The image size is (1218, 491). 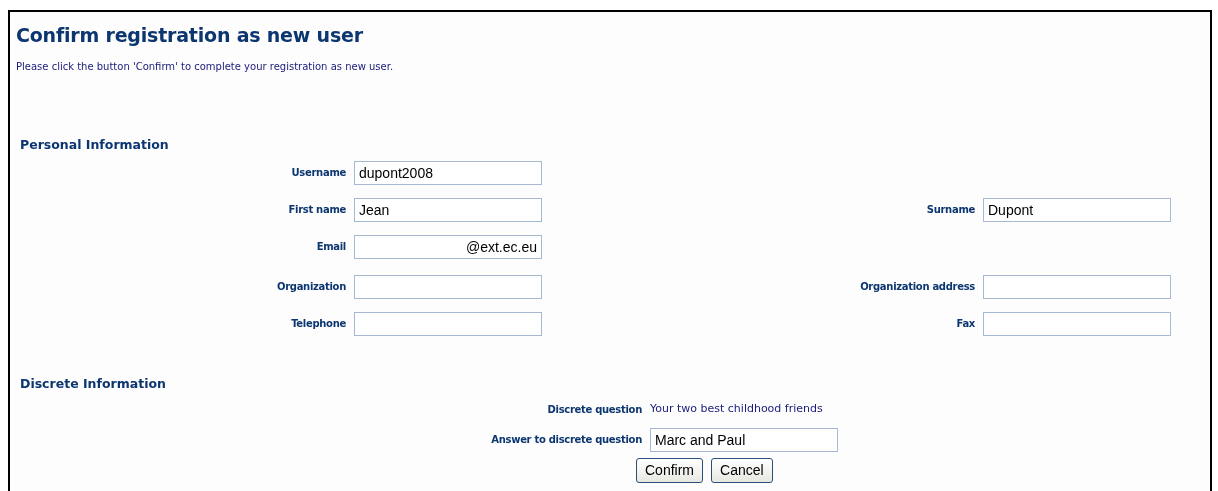 I want to click on form-button: Cancel, so click(x=742, y=470).